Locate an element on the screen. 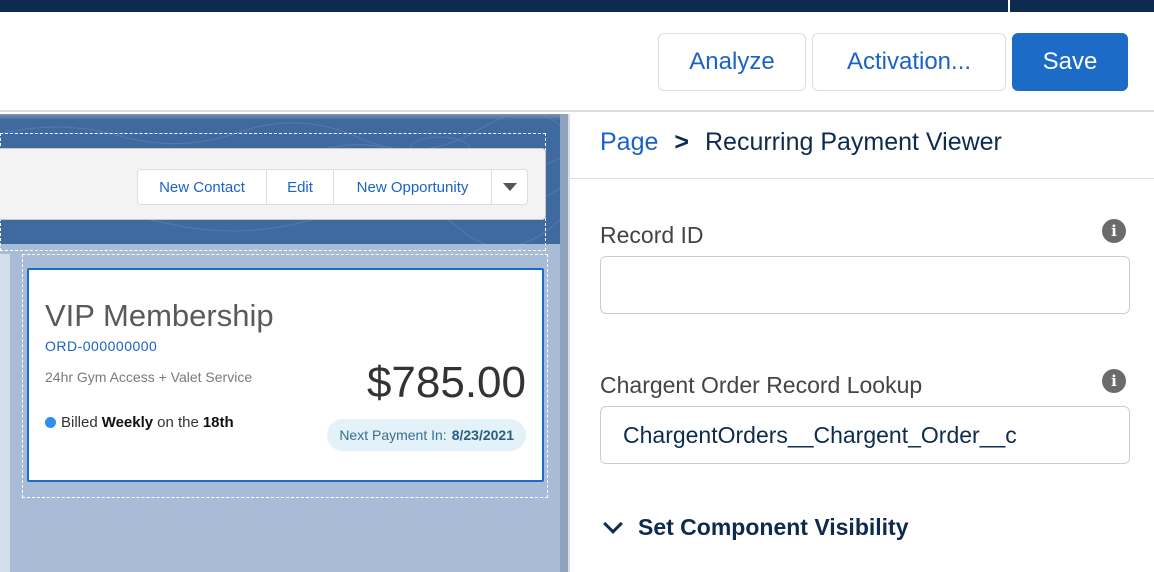 This screenshot has height=572, width=1154. canvas-scroll-edge is located at coordinates (564, 343).